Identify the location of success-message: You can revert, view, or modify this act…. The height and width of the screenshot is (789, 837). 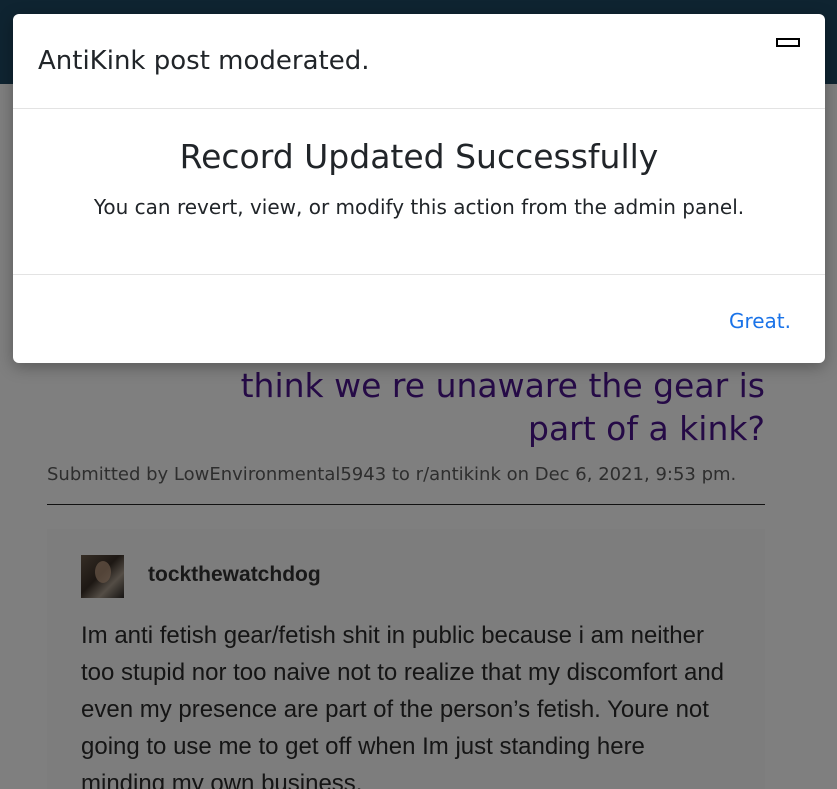
(419, 207).